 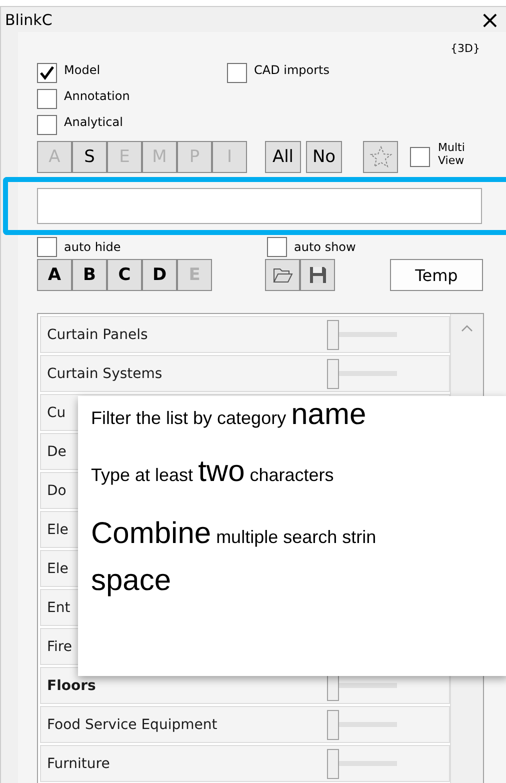 What do you see at coordinates (245, 373) in the screenshot?
I see `category-row: Curtain Systems` at bounding box center [245, 373].